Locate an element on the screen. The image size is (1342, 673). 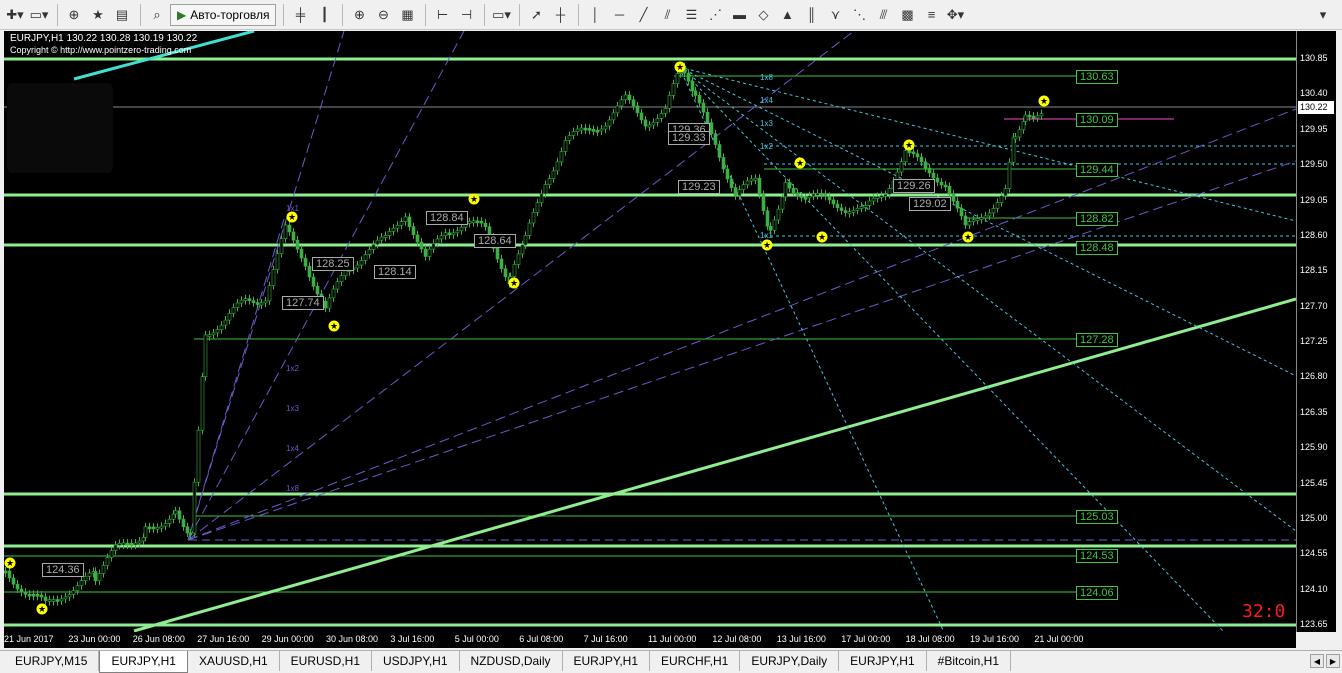
swing-price-label: 127.74 is located at coordinates (303, 303).